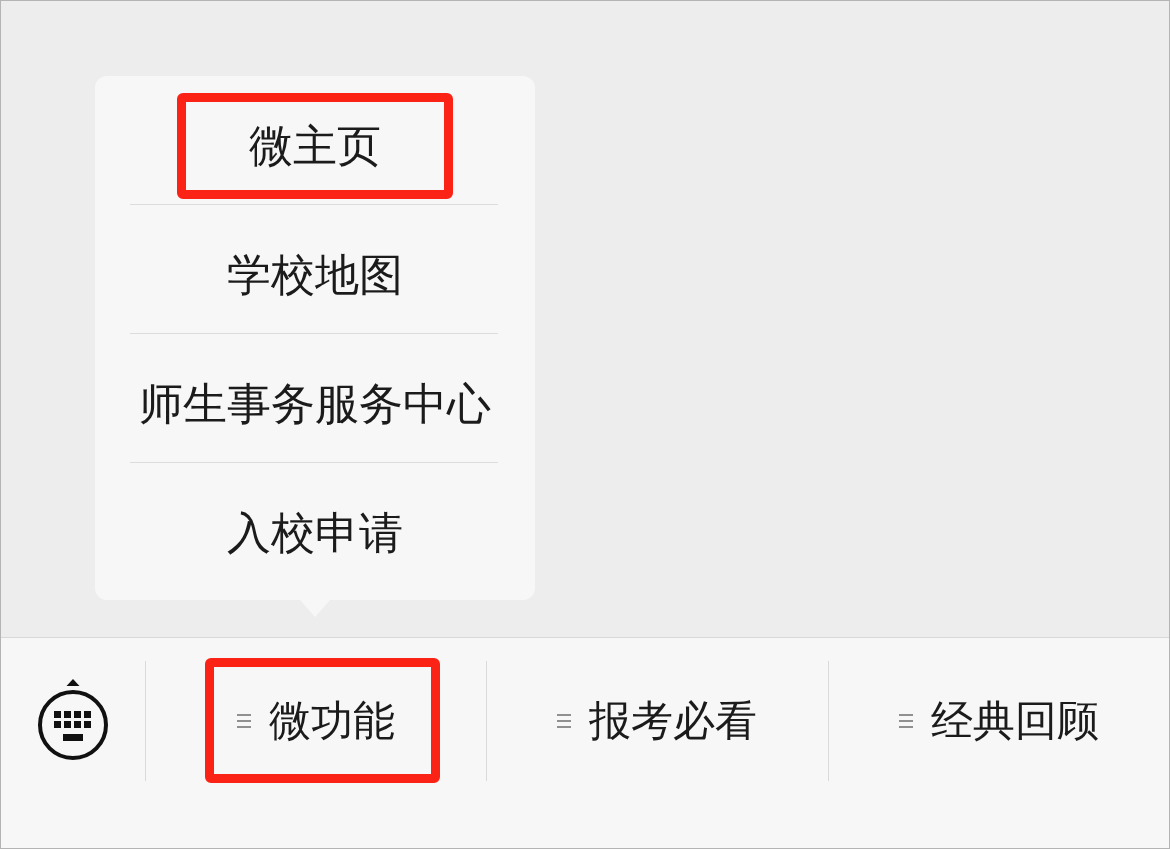  I want to click on menu-button: 微功能, so click(316, 743).